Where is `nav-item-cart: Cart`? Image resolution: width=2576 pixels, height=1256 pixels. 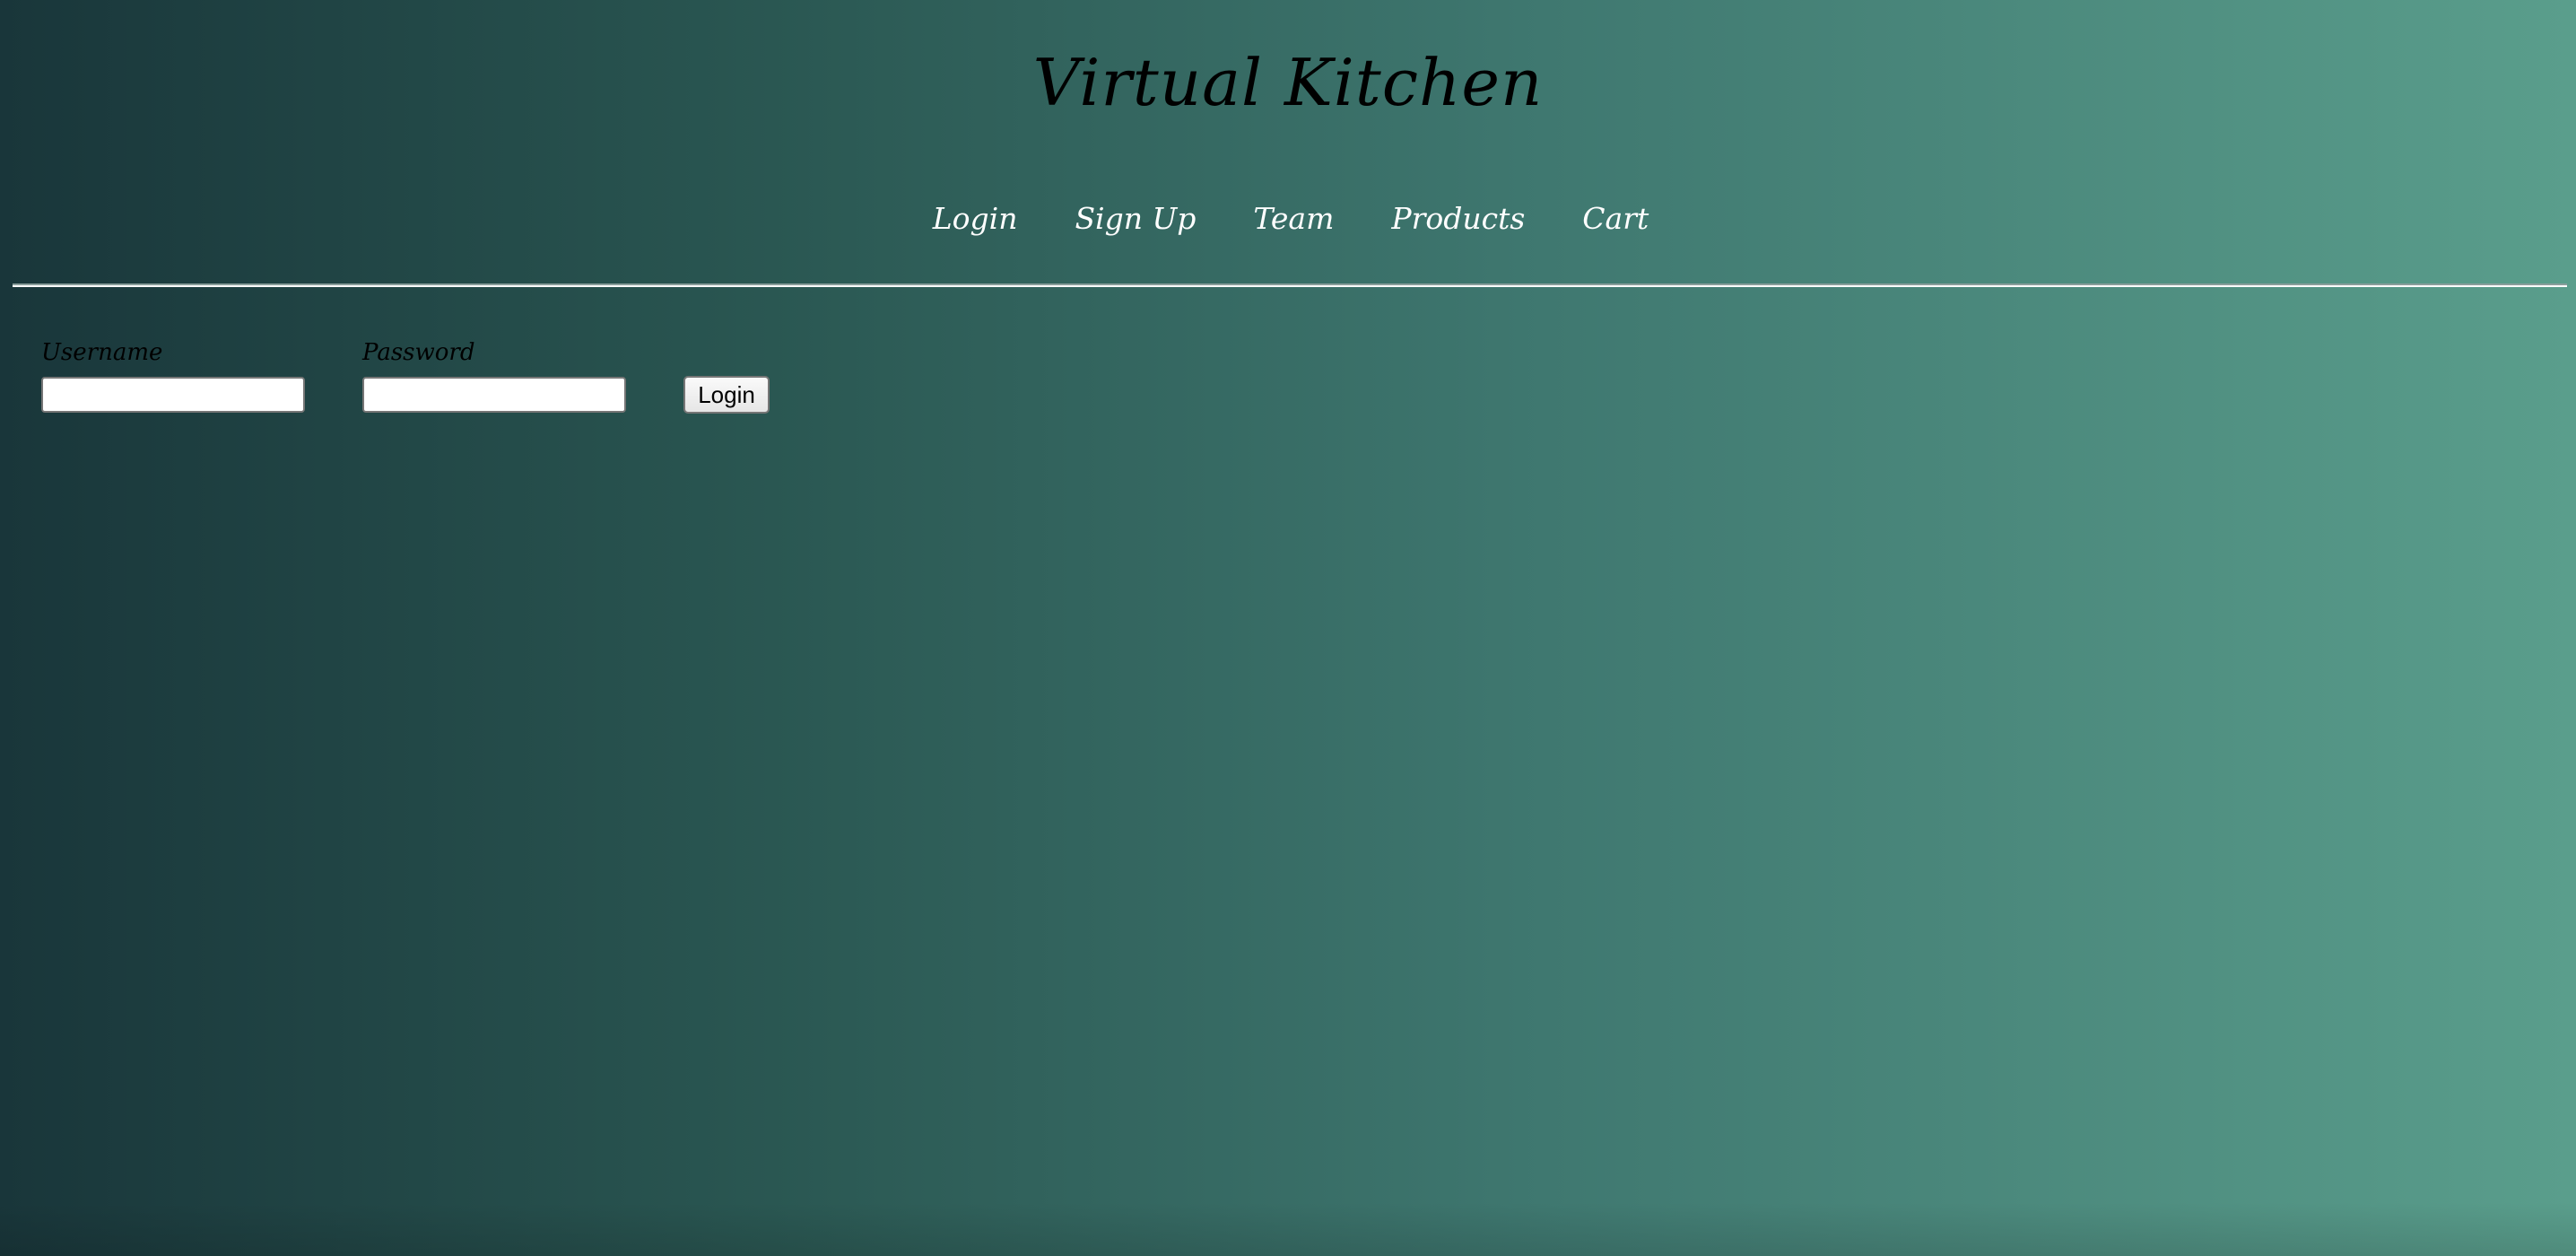 nav-item-cart: Cart is located at coordinates (1615, 219).